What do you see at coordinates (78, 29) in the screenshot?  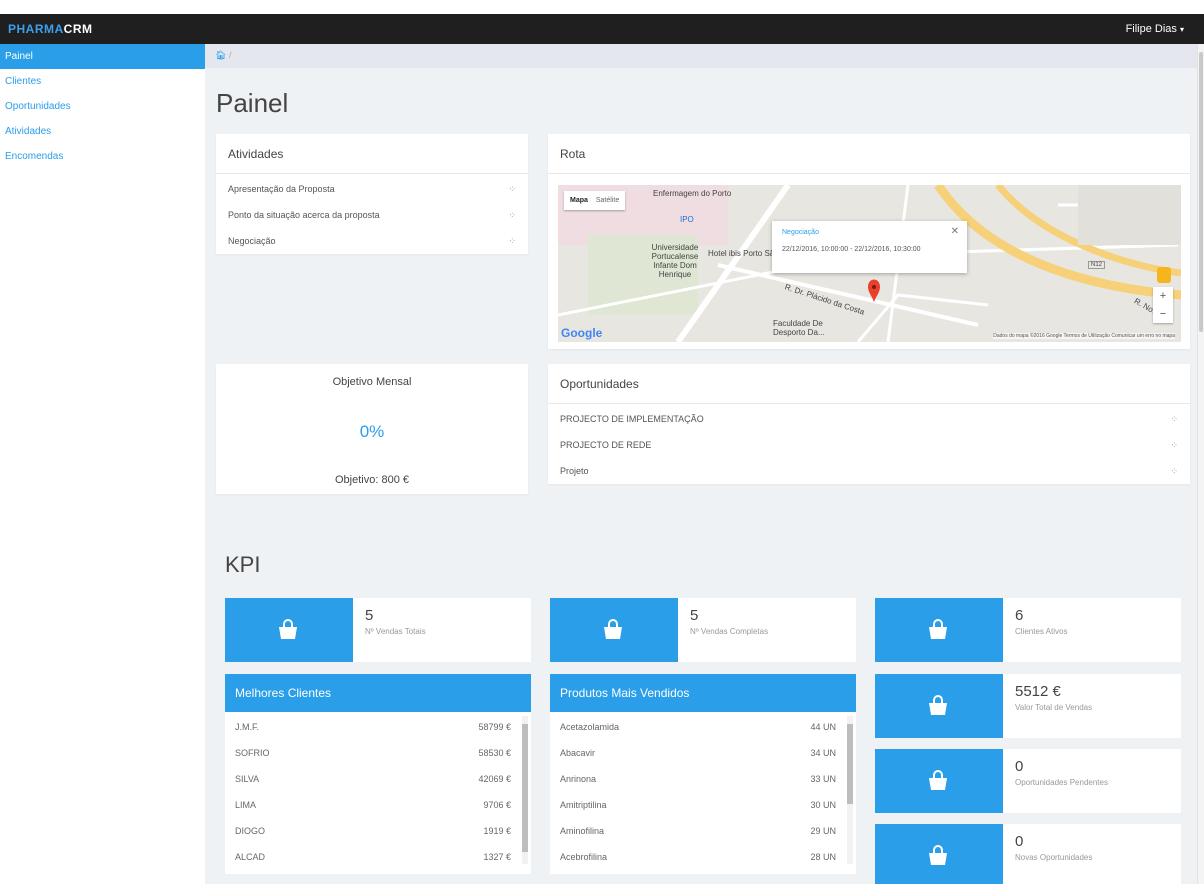 I see `brand-part2: CRM` at bounding box center [78, 29].